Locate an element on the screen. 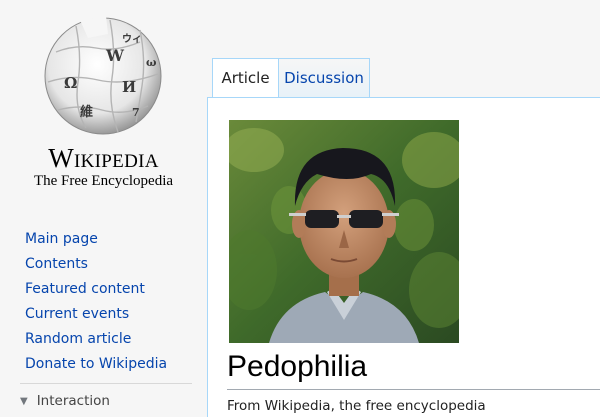 This screenshot has width=600, height=417. globe-glyph-cyrillic: И is located at coordinates (129, 87).